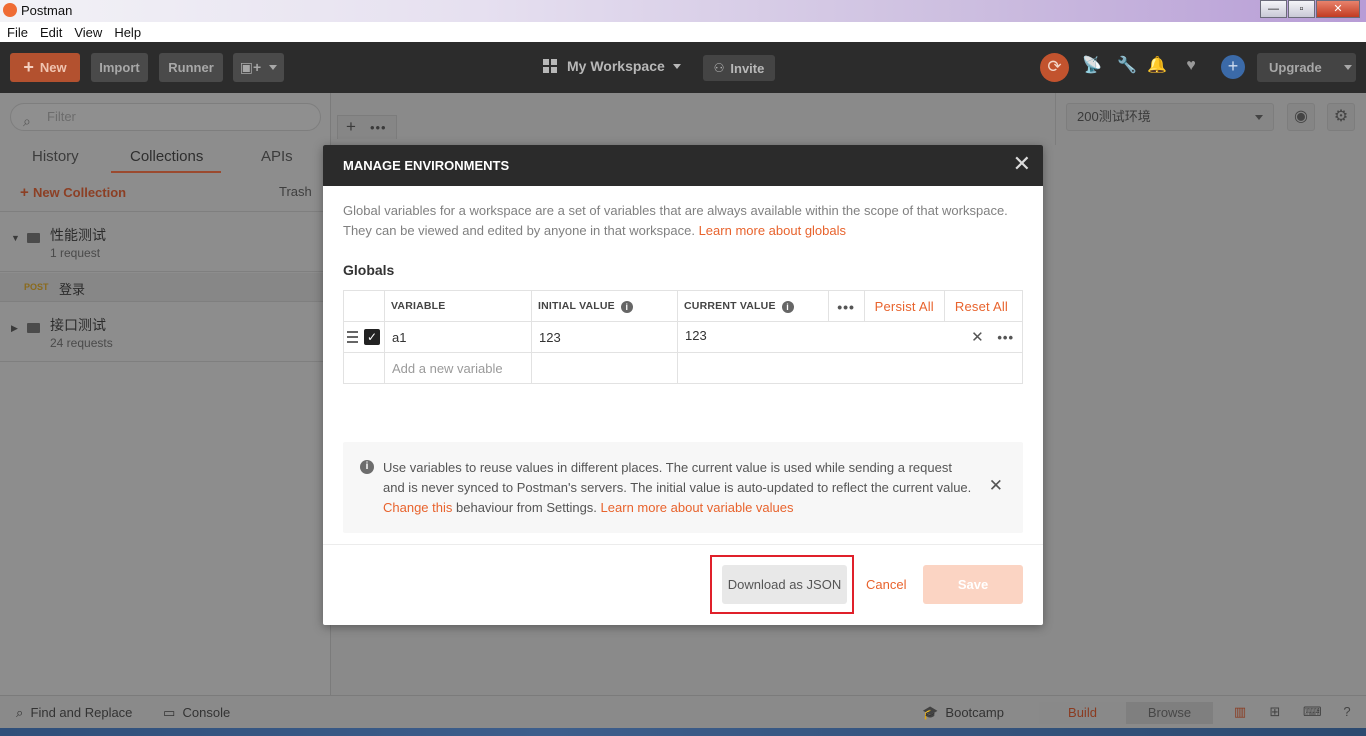  Describe the element at coordinates (250, 67) in the screenshot. I see `add-window-icon: ▣+` at that location.